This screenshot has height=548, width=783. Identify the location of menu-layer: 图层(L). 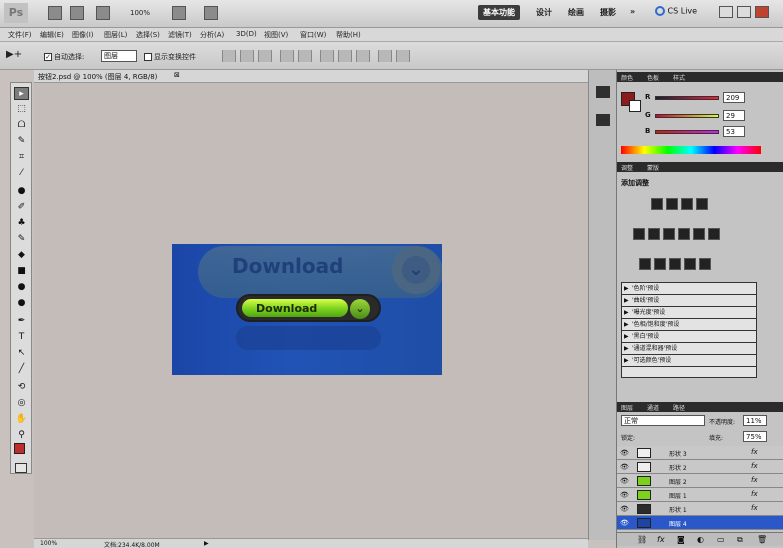
(115, 35).